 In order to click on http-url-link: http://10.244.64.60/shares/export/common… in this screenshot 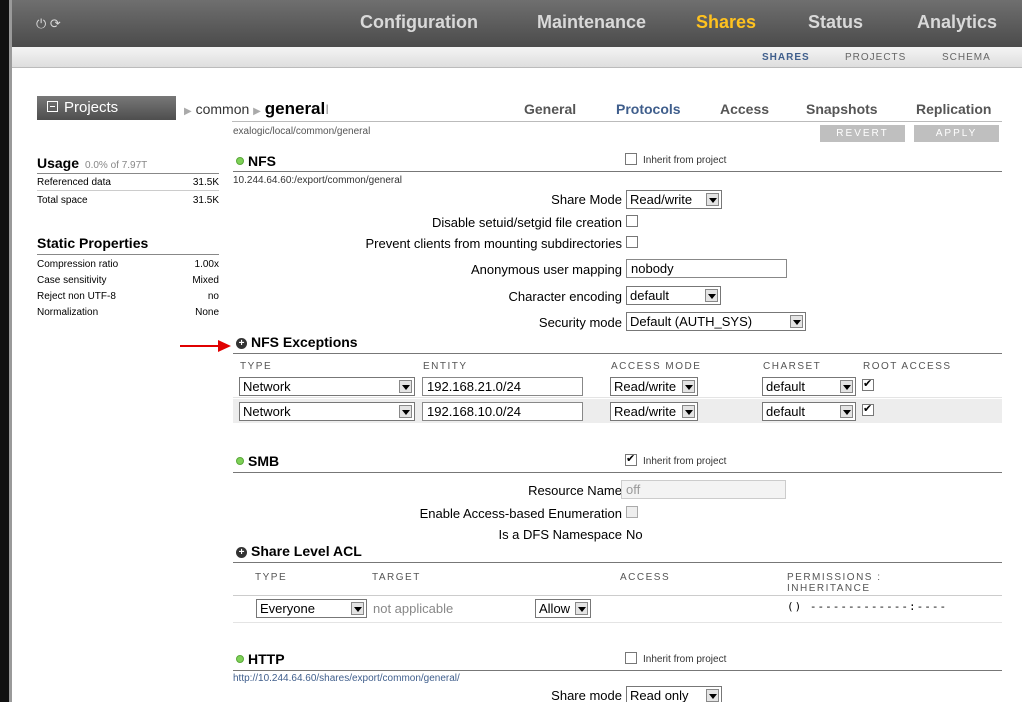, I will do `click(346, 678)`.